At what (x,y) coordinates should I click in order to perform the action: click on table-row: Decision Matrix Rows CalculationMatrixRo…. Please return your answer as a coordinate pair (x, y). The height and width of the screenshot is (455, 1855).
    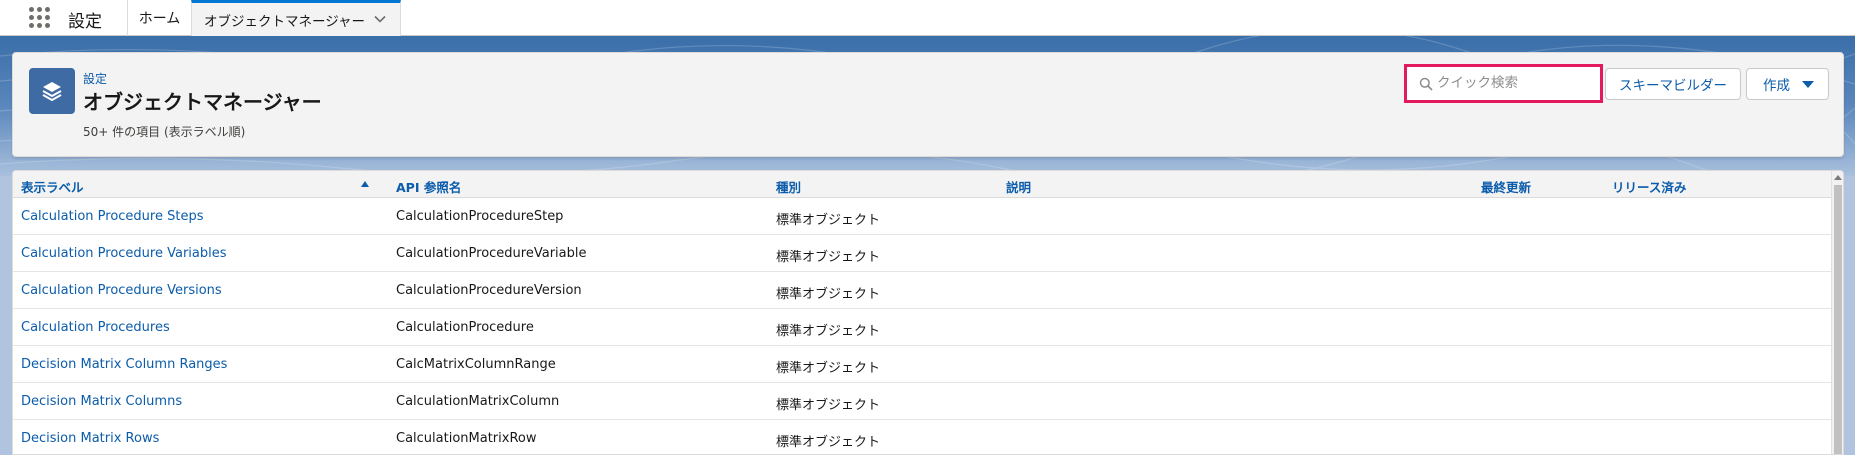
    Looking at the image, I should click on (923, 437).